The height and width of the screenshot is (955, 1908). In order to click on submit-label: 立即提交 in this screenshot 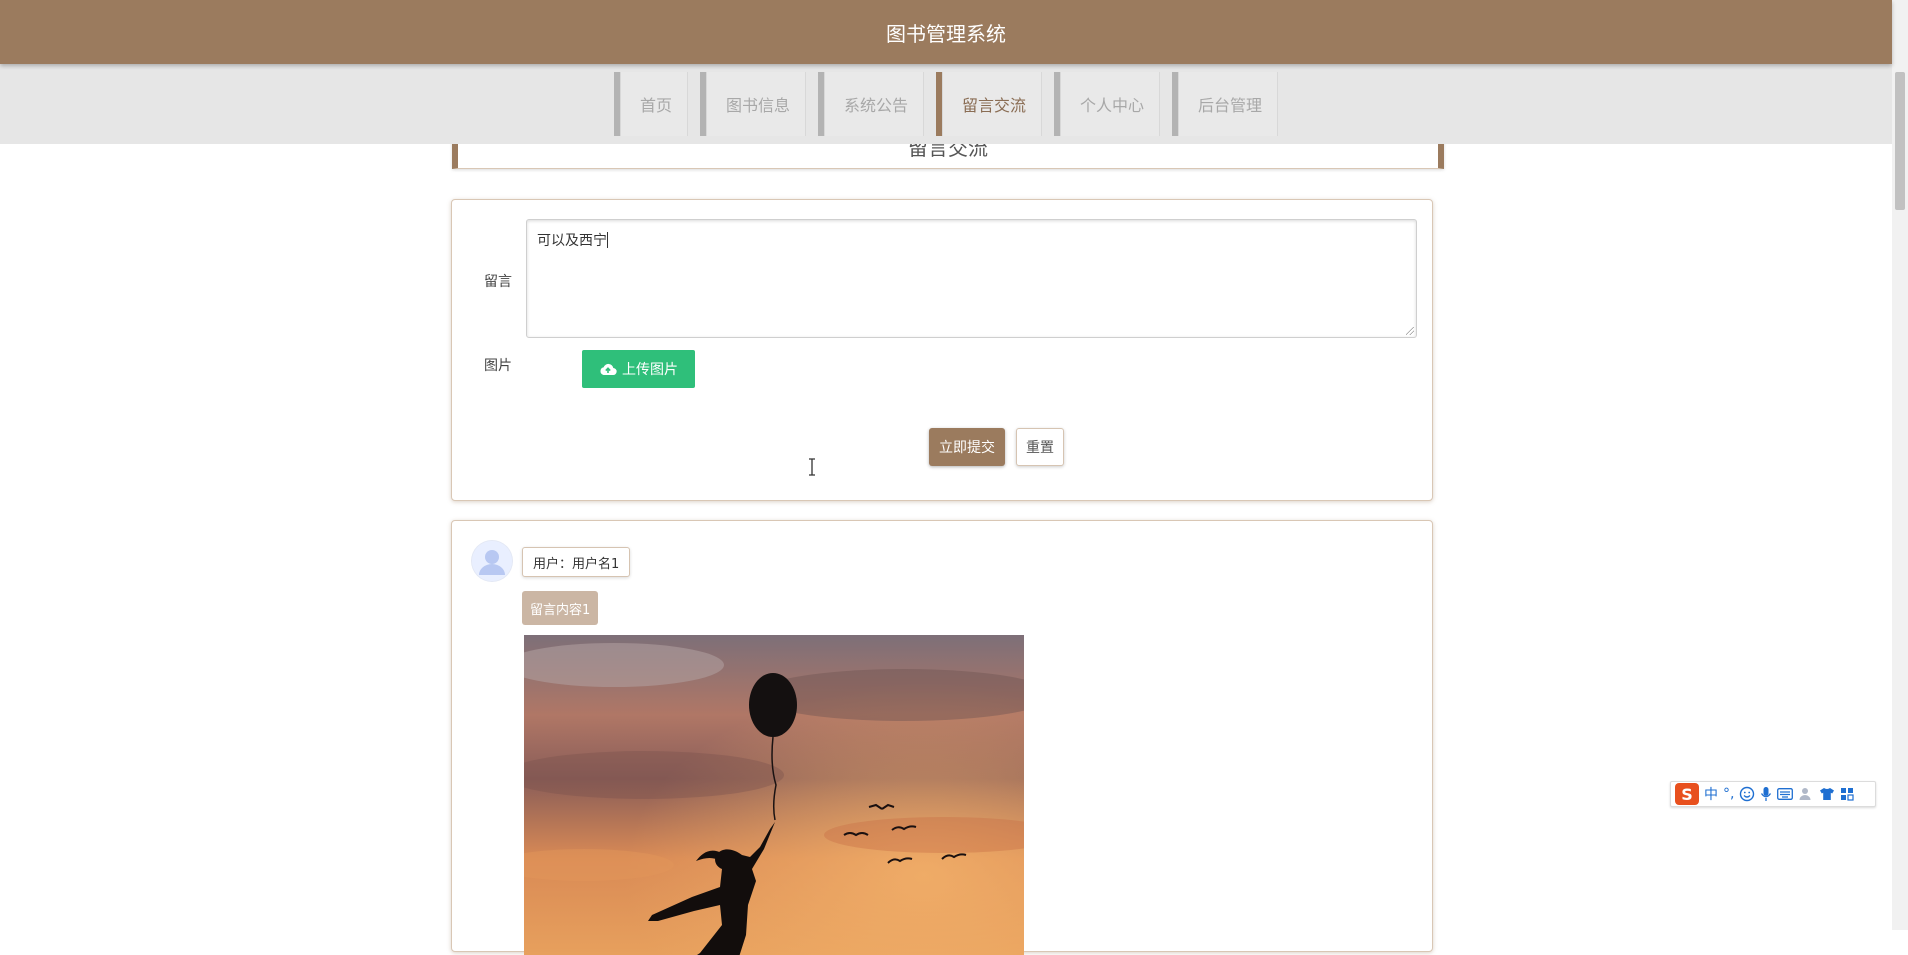, I will do `click(967, 448)`.